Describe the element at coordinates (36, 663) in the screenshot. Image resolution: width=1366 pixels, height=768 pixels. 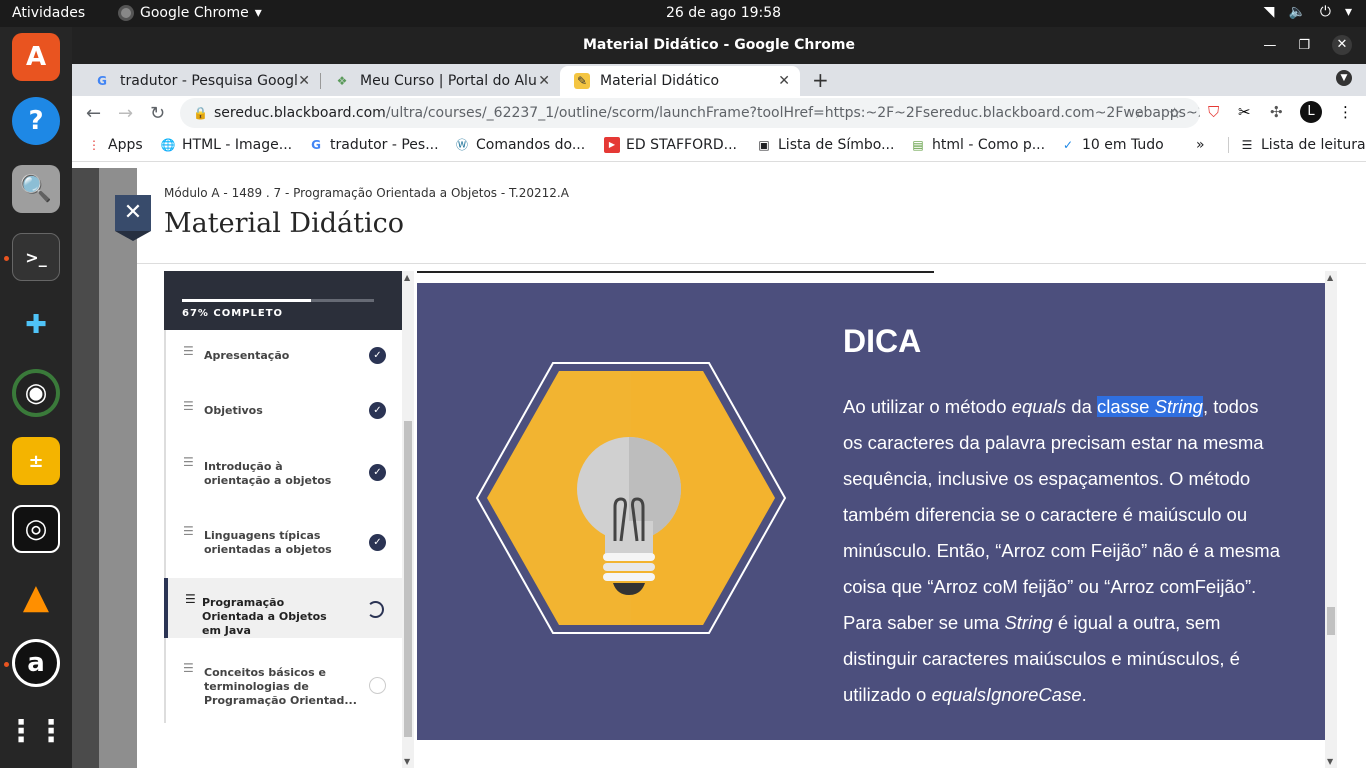
I see `app-a-icon: a` at that location.